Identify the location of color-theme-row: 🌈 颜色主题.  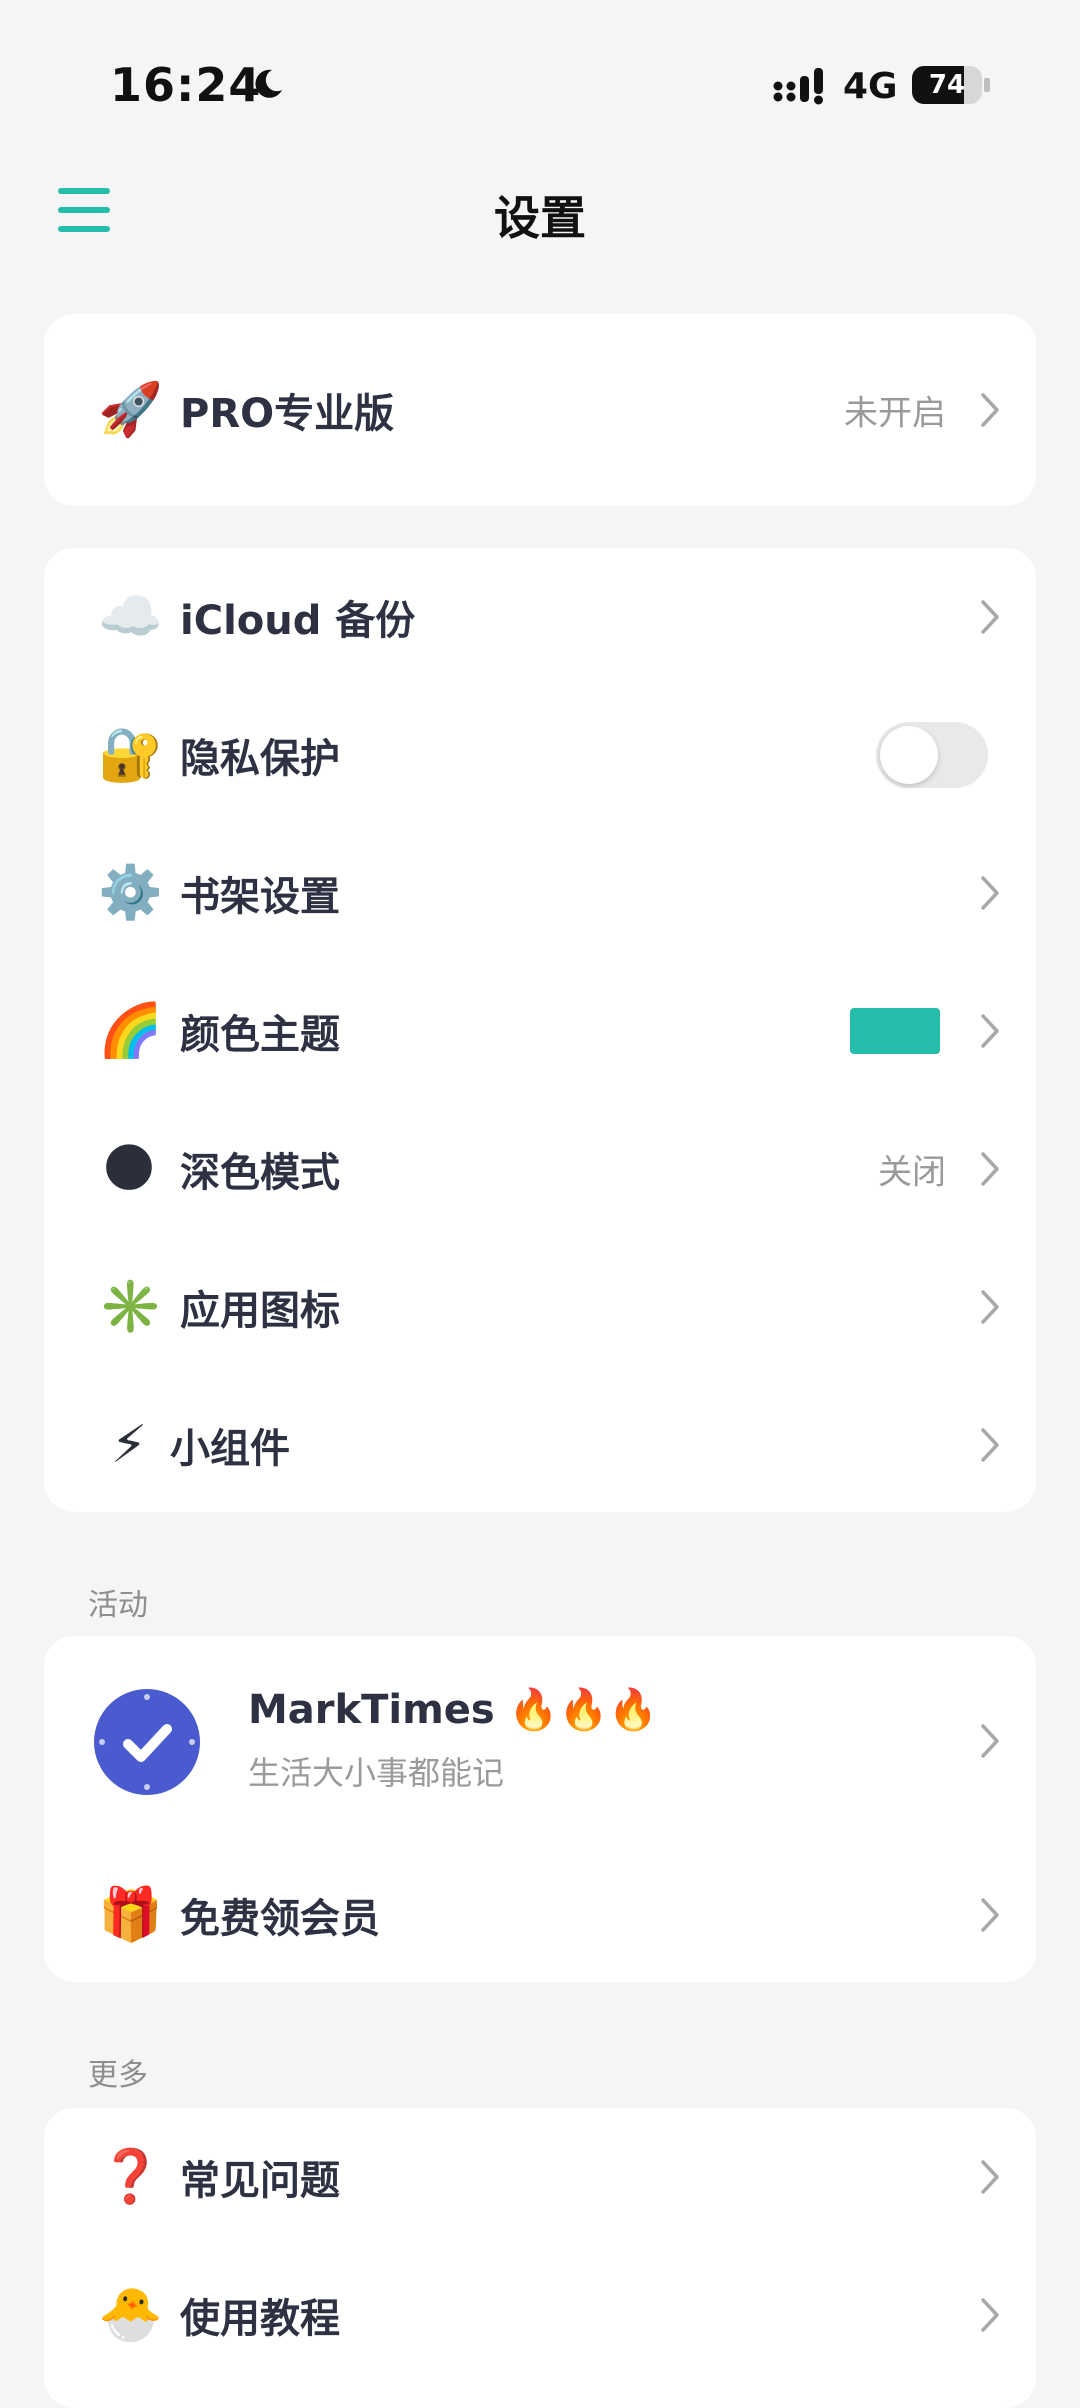
(540, 1031).